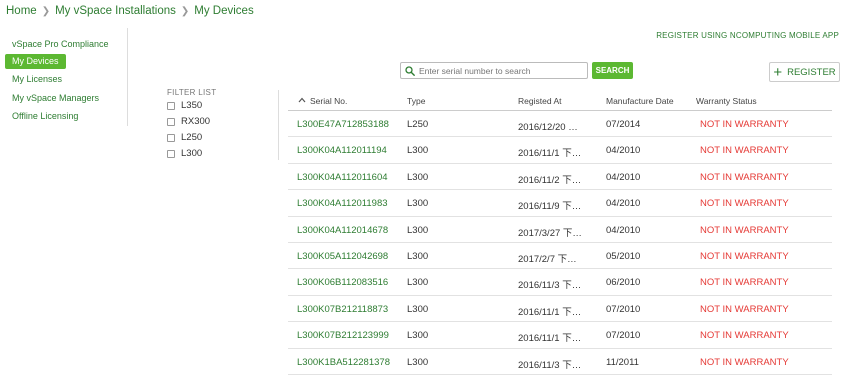 This screenshot has height=385, width=865. What do you see at coordinates (342, 309) in the screenshot?
I see `serial-number-link: L300K07B212118873` at bounding box center [342, 309].